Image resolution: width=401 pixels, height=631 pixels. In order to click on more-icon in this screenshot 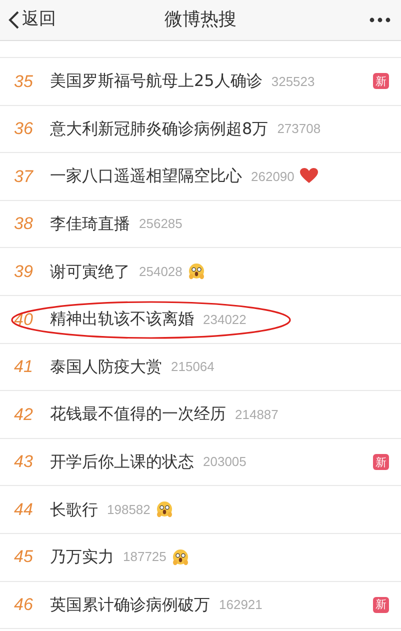, I will do `click(380, 20)`.